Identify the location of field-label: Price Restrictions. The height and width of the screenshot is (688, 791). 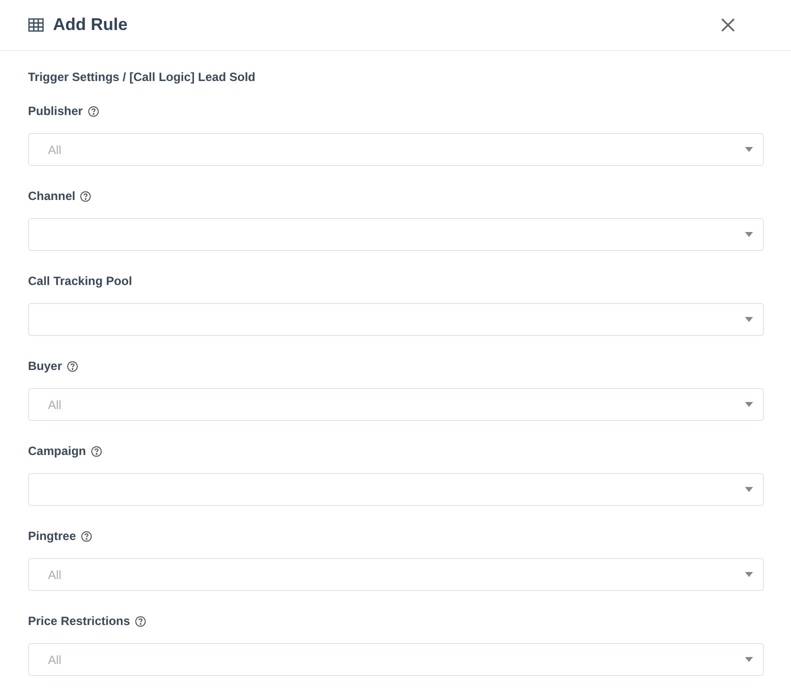
(79, 621).